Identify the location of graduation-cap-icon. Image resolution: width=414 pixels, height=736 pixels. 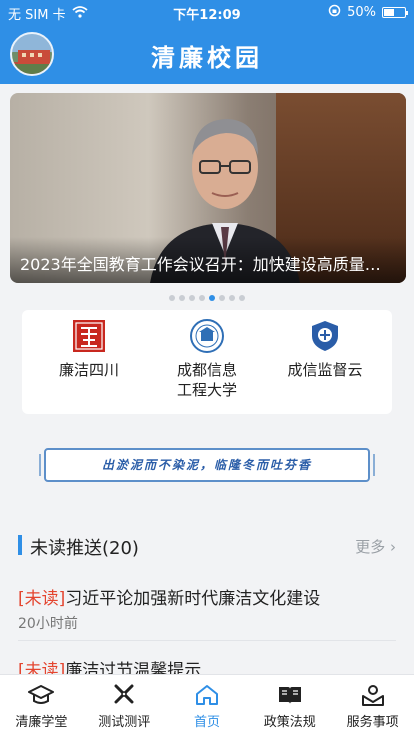
(41, 694).